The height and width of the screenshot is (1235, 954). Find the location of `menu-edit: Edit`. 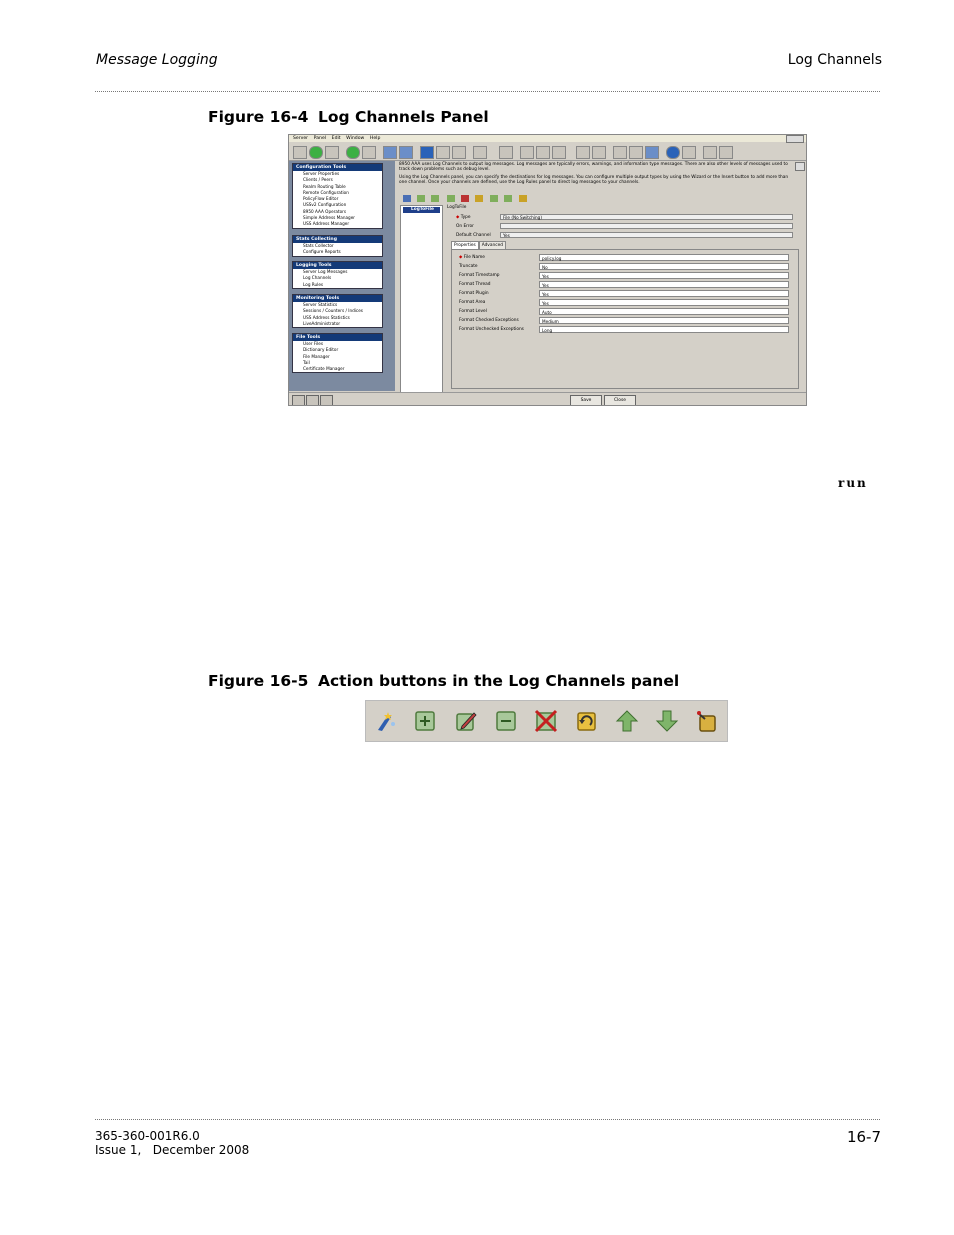

menu-edit: Edit is located at coordinates (336, 138).